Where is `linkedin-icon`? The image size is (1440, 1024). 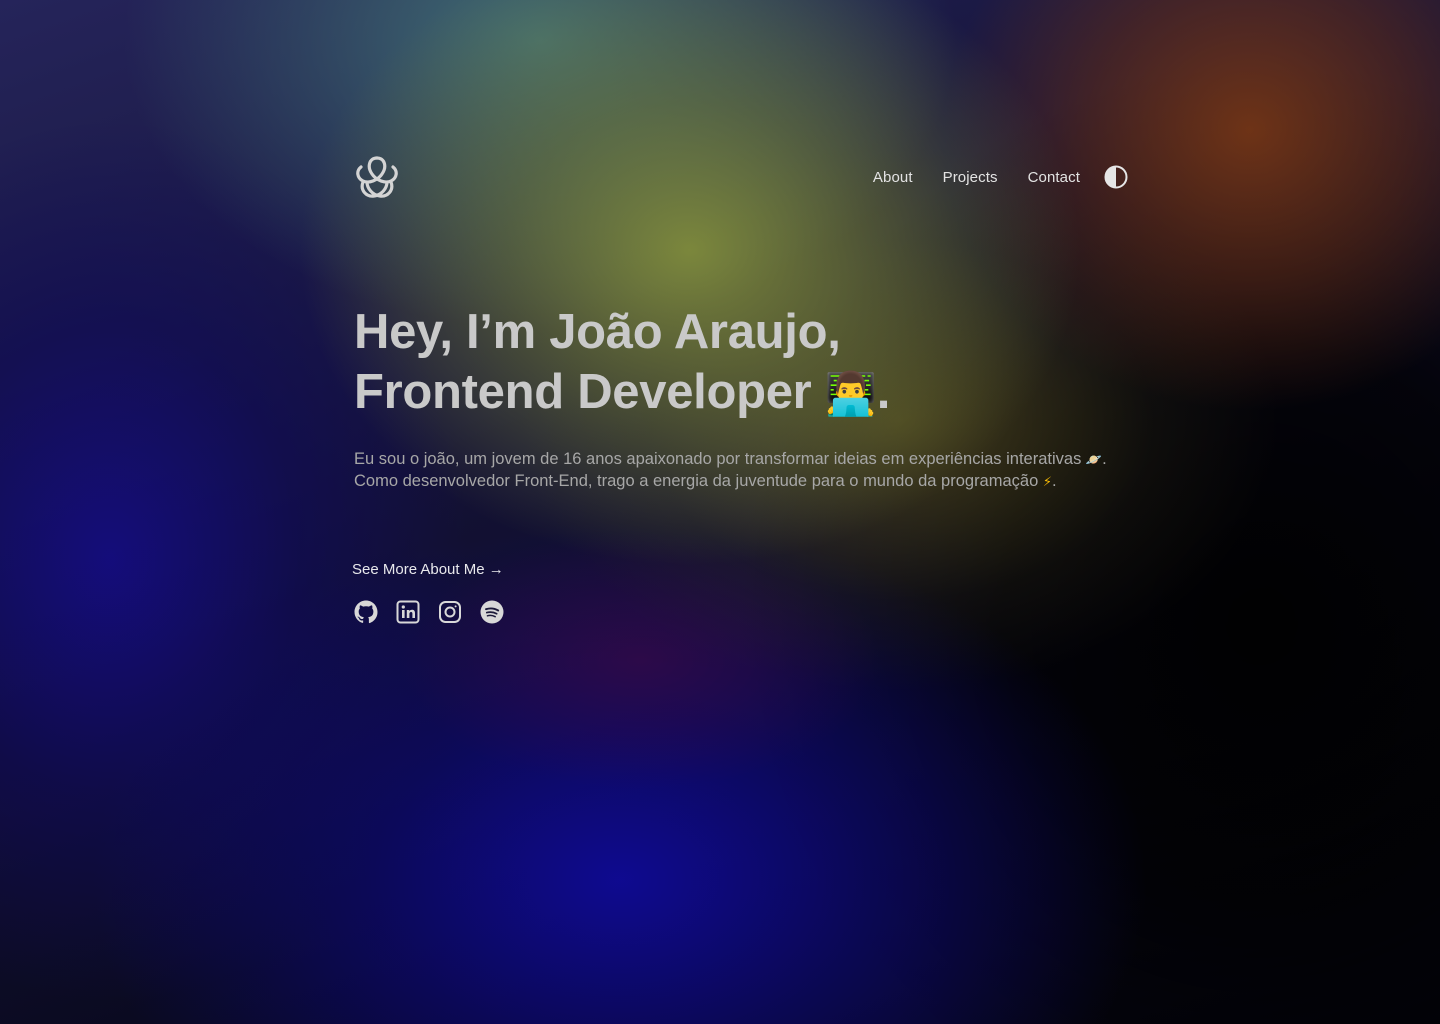
linkedin-icon is located at coordinates (408, 612).